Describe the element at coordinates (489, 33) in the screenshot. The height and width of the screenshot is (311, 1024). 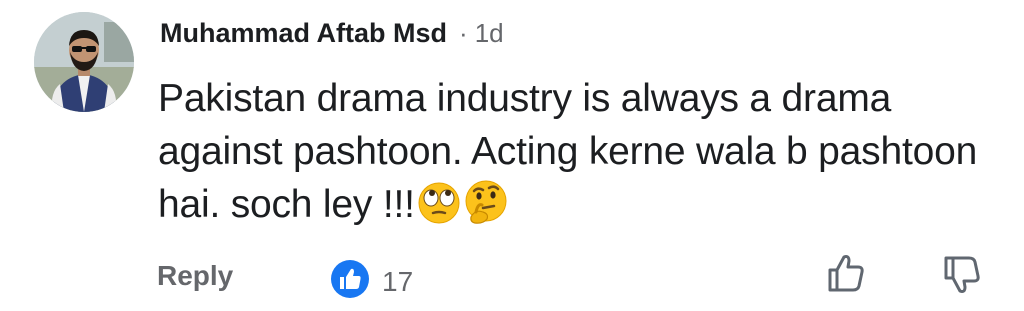
I see `timestamp: 1d` at that location.